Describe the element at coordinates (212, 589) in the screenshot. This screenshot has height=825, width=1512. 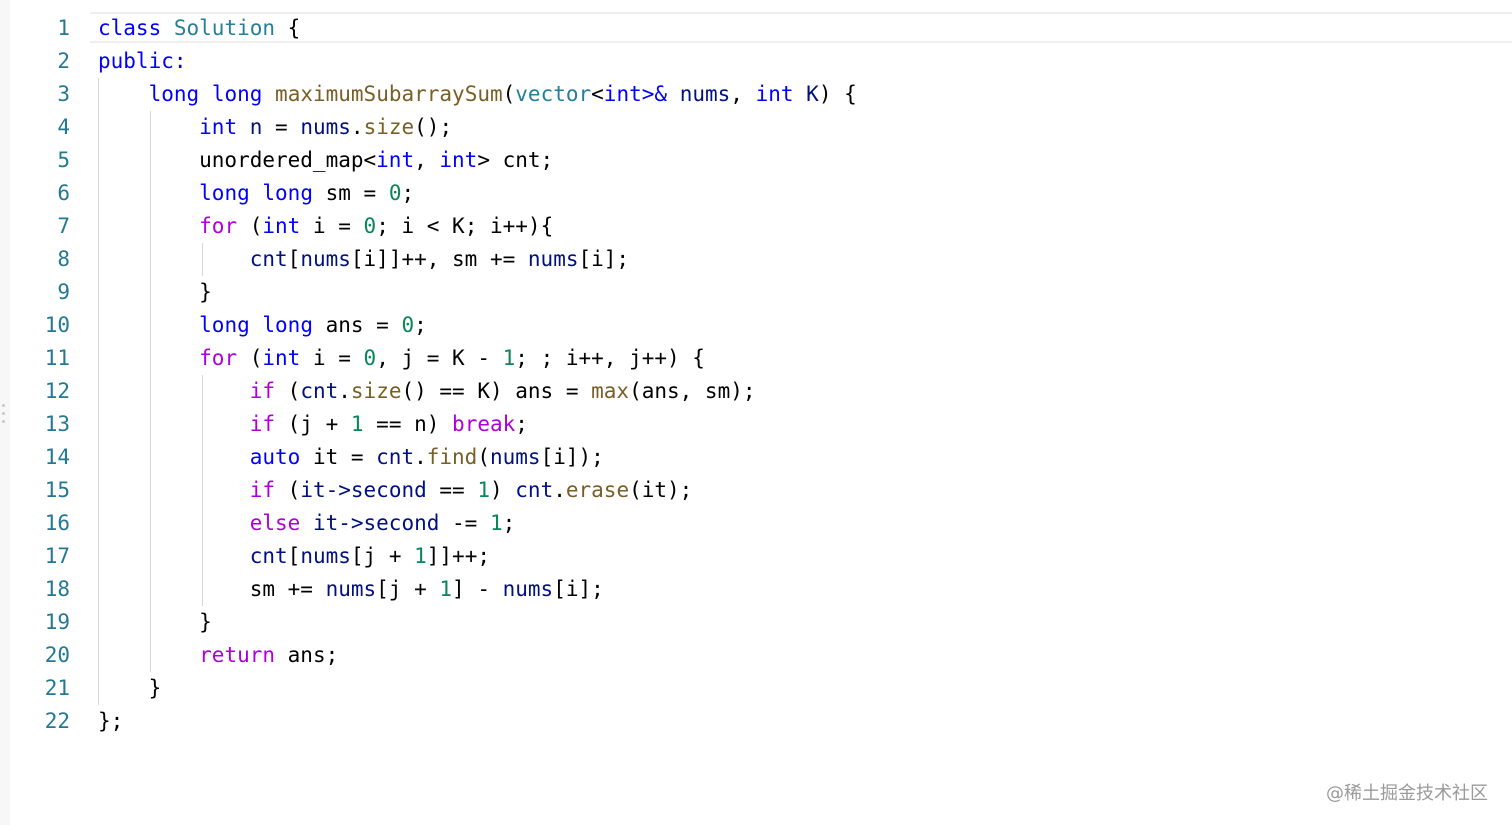
I see `code-token: sm +=` at that location.